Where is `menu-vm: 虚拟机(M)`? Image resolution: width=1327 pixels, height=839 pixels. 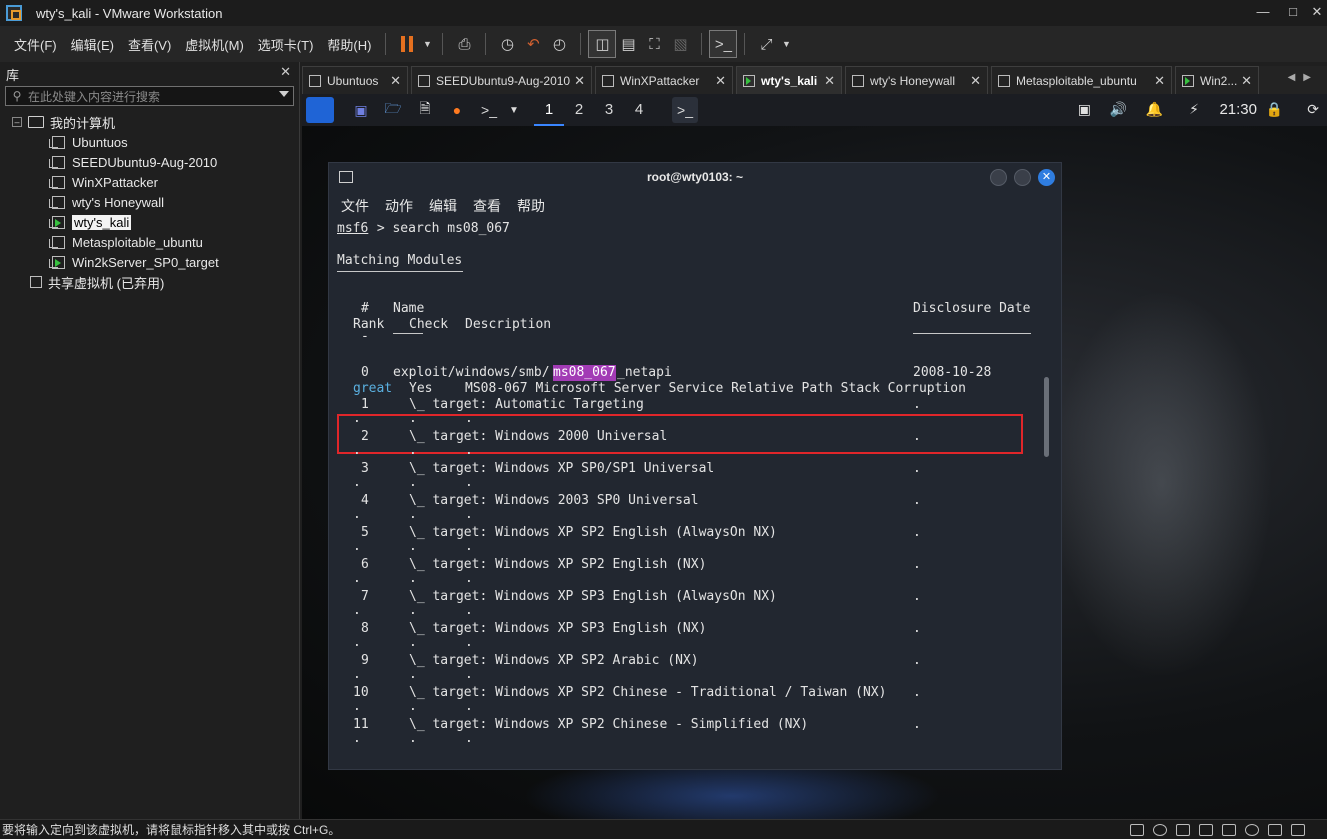
menu-vm: 虚拟机(M) is located at coordinates (214, 44).